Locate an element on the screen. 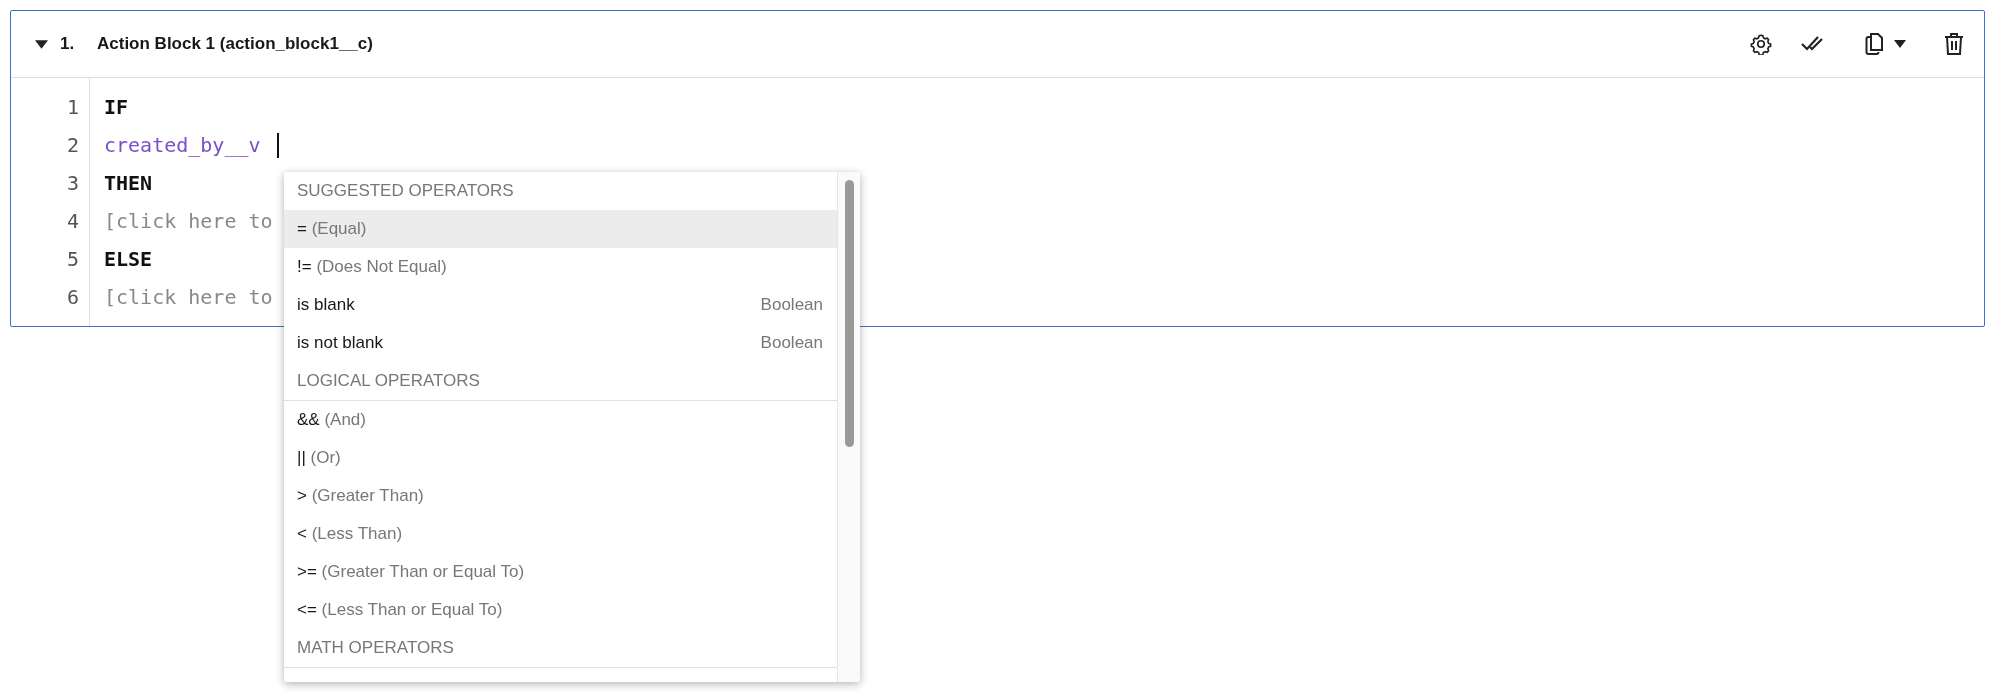 The image size is (1999, 699). operator-option: is not blank Boolean is located at coordinates (560, 343).